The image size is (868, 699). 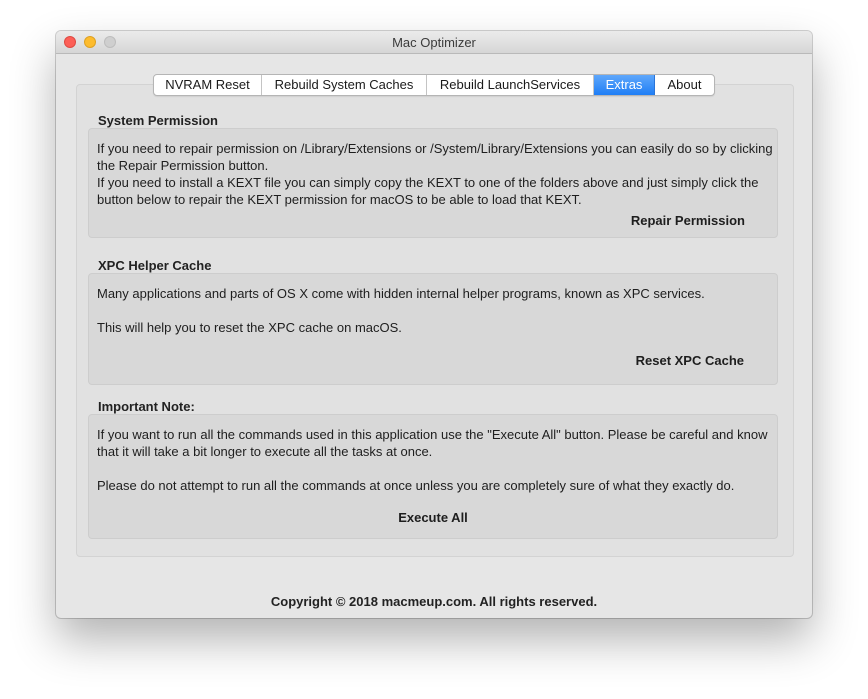 I want to click on tab-extras: Extras, so click(x=624, y=85).